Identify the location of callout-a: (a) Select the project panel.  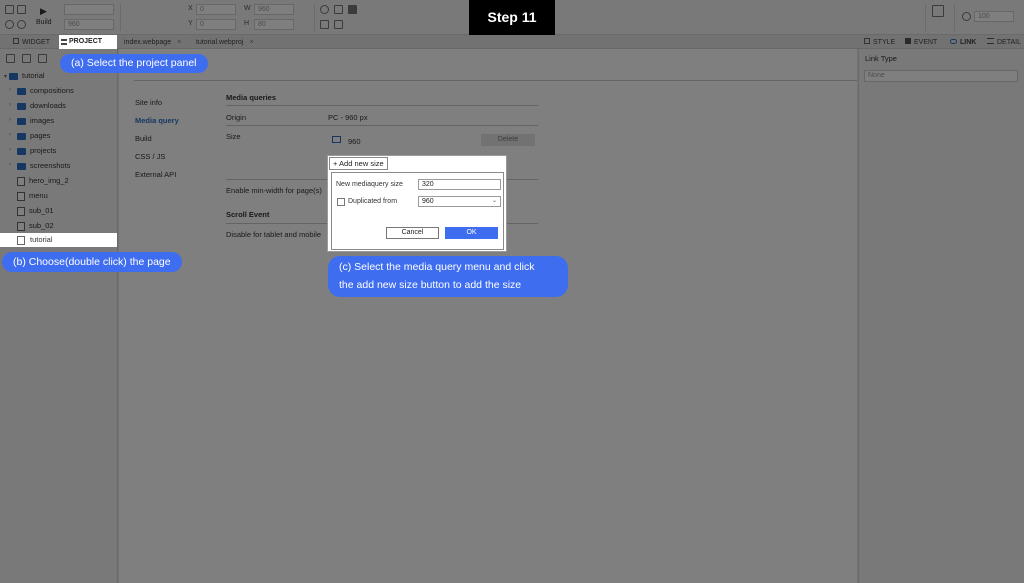
(134, 63).